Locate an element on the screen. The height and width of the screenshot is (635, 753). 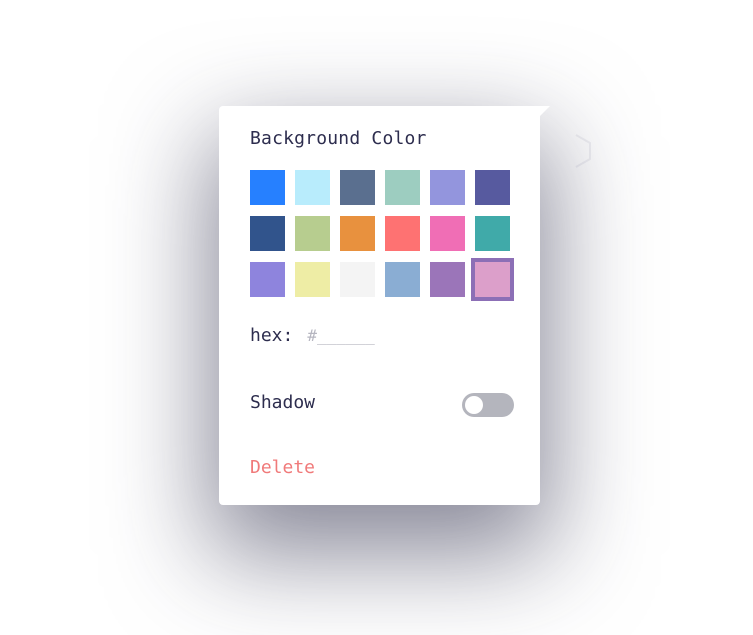
hex-input is located at coordinates (362, 335).